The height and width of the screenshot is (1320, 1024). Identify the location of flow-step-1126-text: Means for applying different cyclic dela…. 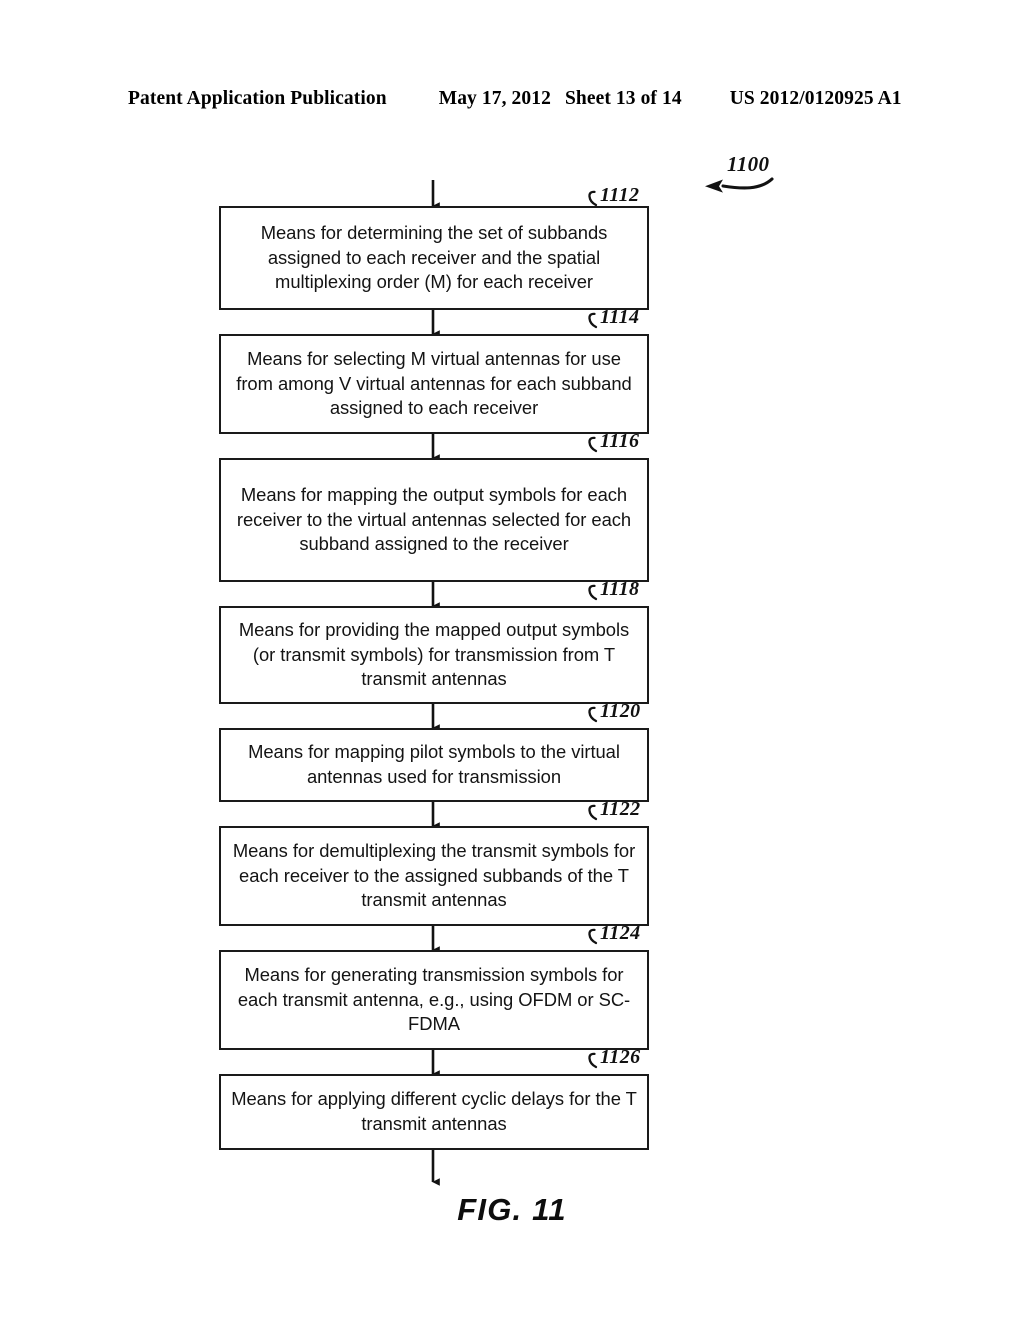
(434, 1111).